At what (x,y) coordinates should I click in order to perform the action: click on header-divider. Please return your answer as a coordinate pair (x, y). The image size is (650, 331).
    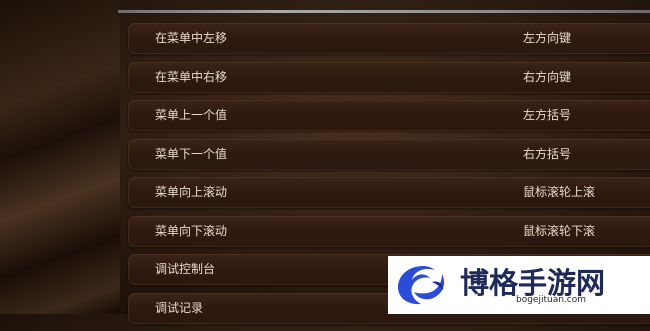
    Looking at the image, I should click on (384, 11).